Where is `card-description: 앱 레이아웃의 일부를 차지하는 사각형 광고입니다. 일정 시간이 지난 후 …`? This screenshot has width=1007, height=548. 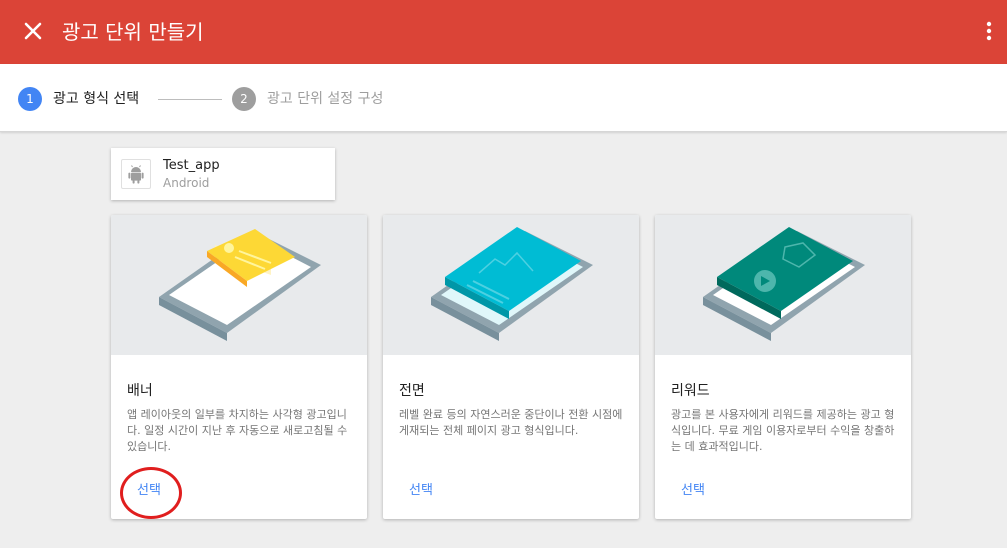
card-description: 앱 레이아웃의 일부를 차지하는 사각형 광고입니다. 일정 시간이 지난 후 … is located at coordinates (237, 430).